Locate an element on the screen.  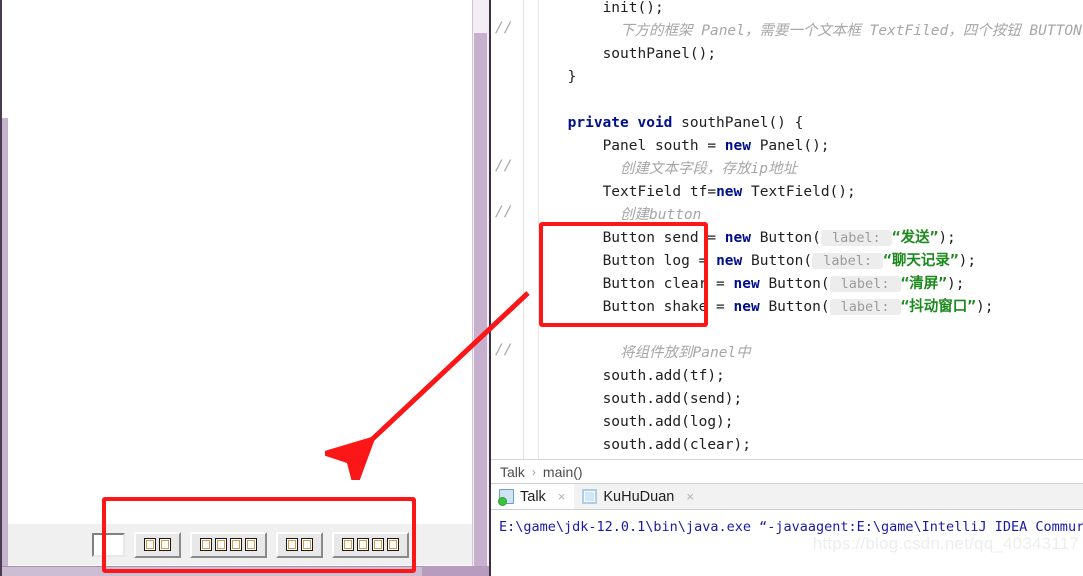
code-line: south.add(clear); is located at coordinates (677, 445).